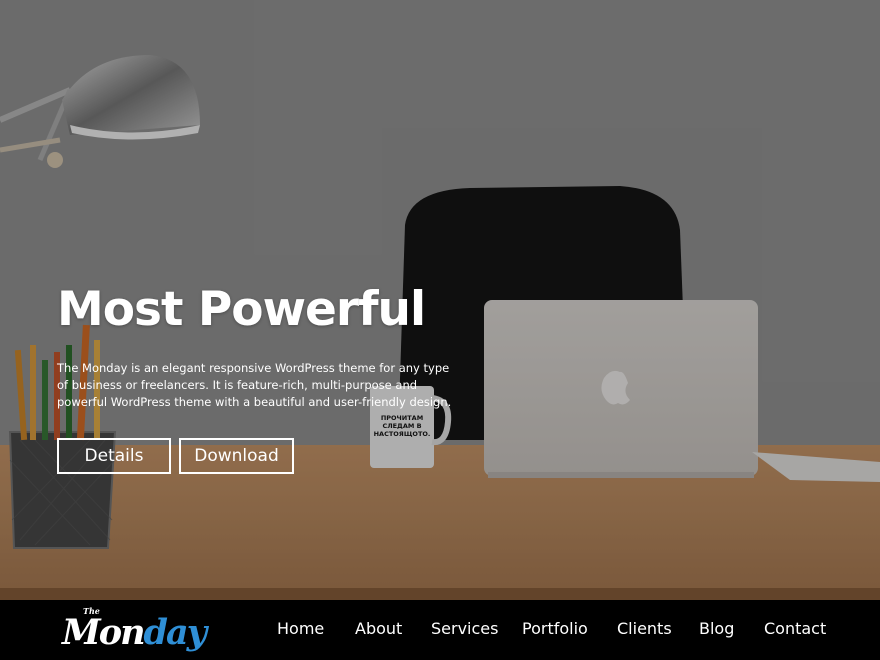 The image size is (880, 660). I want to click on nav-item-contact: Contact, so click(795, 628).